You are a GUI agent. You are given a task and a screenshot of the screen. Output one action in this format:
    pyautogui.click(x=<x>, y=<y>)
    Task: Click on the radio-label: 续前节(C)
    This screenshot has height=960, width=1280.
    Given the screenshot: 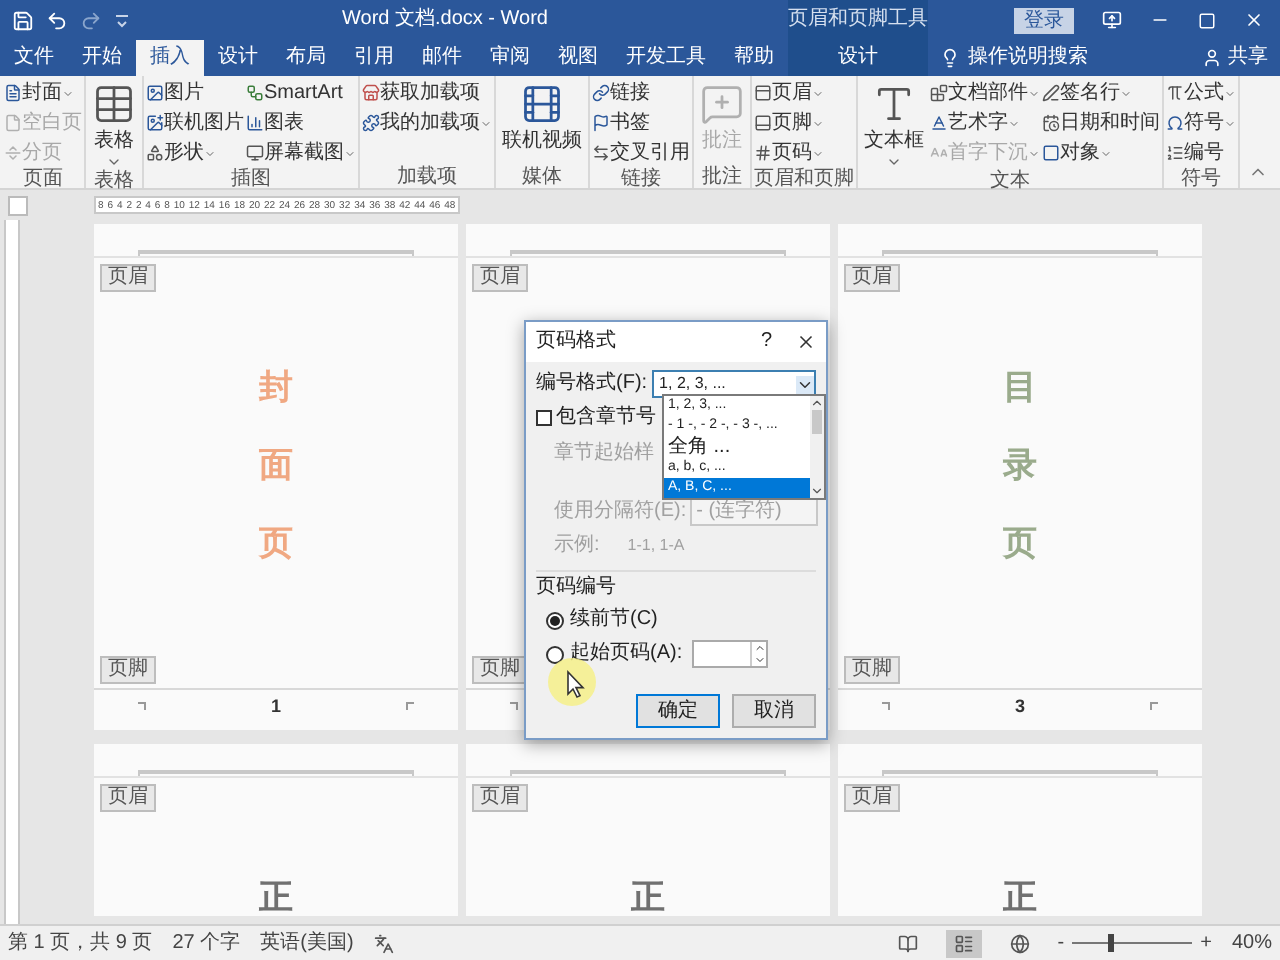 What is the action you would take?
    pyautogui.click(x=614, y=620)
    